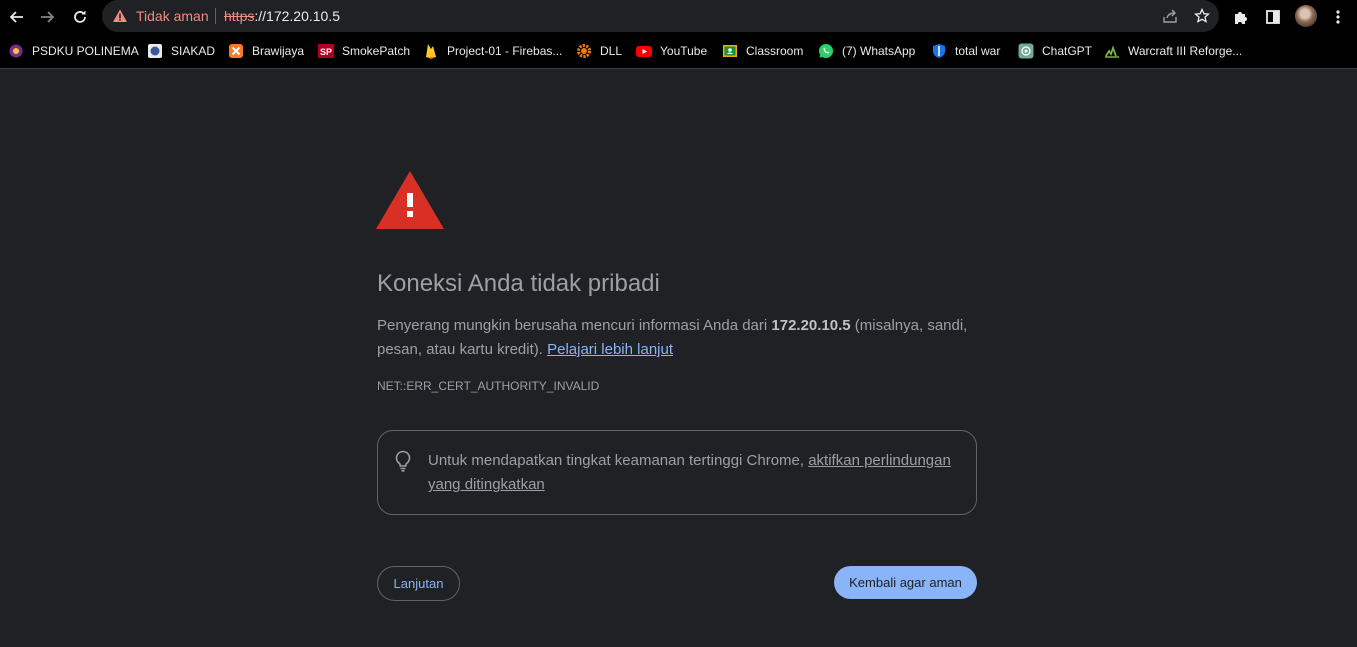 The height and width of the screenshot is (647, 1357). I want to click on address-bar: Tidak aman https://172.20.10.5, so click(660, 16).